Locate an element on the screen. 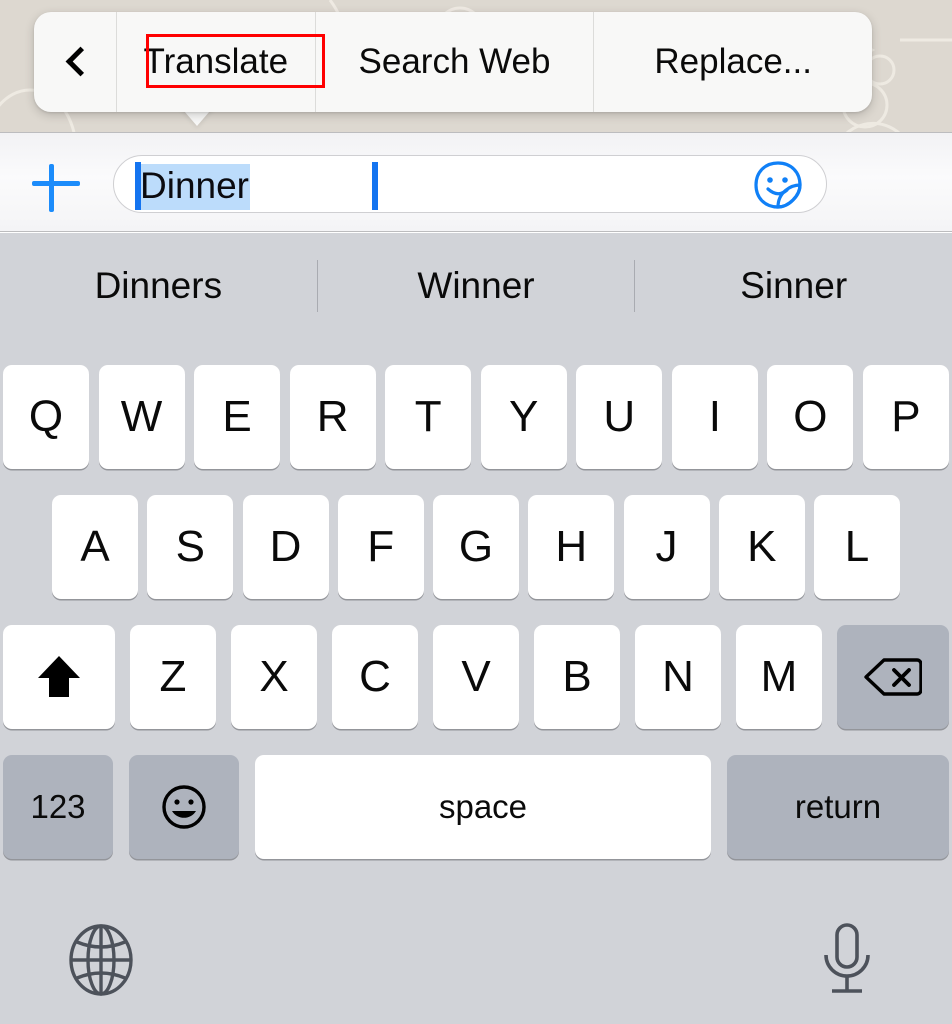 Image resolution: width=952 pixels, height=1024 pixels. delete-left-icon is located at coordinates (893, 677).